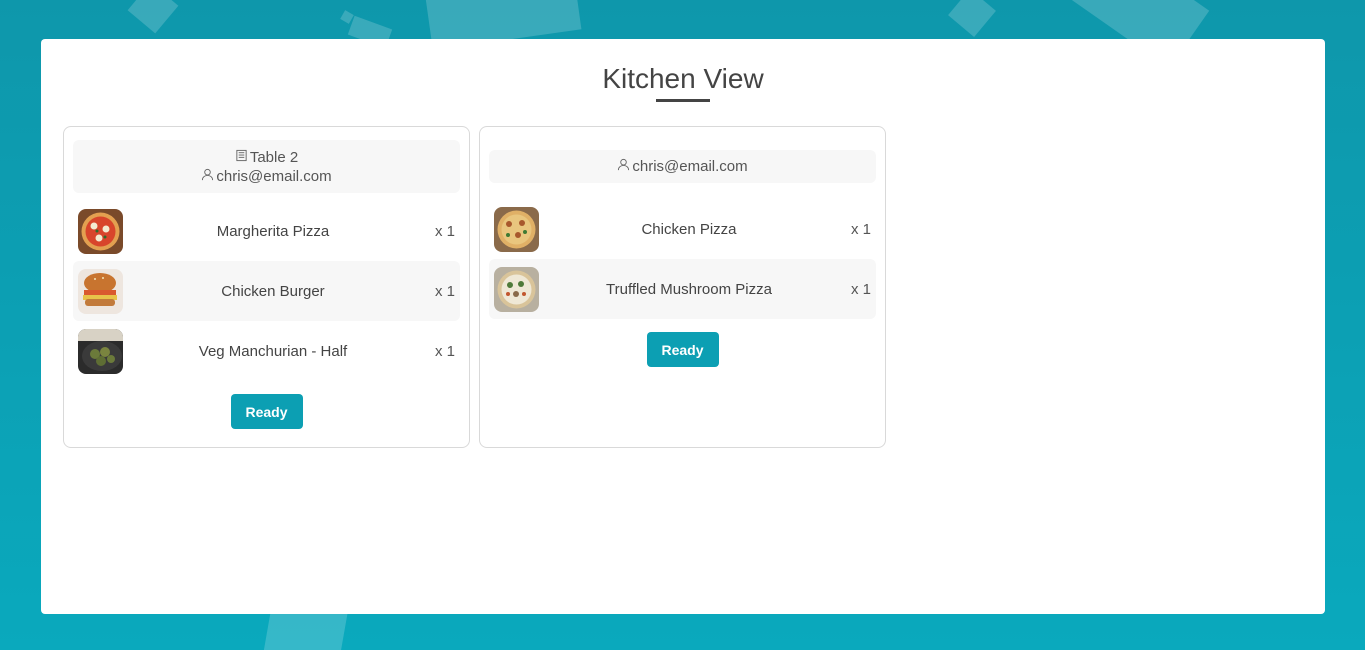 The width and height of the screenshot is (1365, 650). I want to click on chicken-pizza-image, so click(516, 229).